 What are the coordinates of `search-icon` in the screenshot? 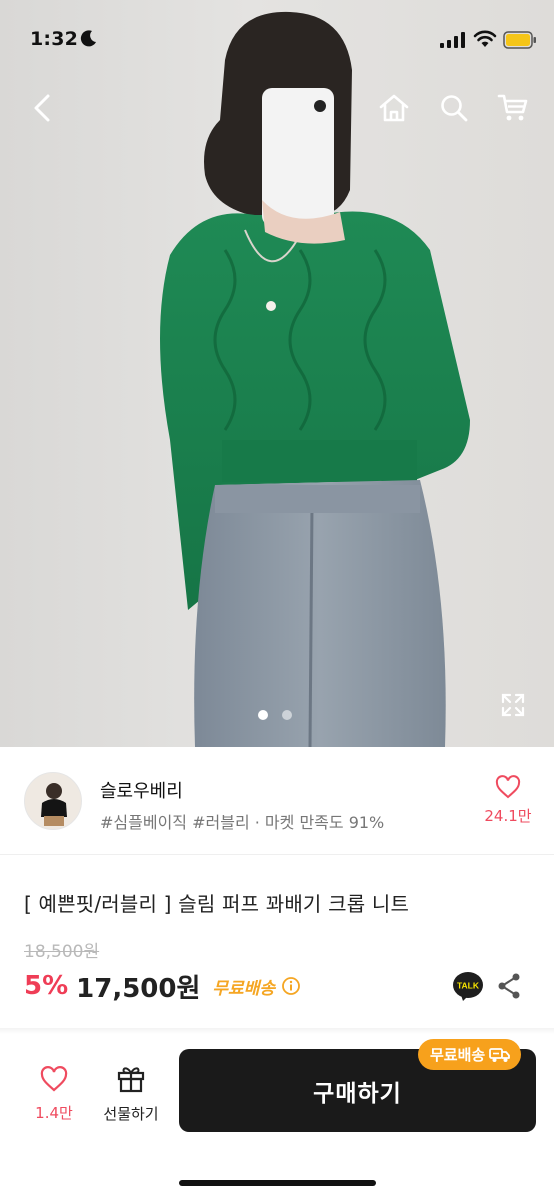 It's located at (454, 108).